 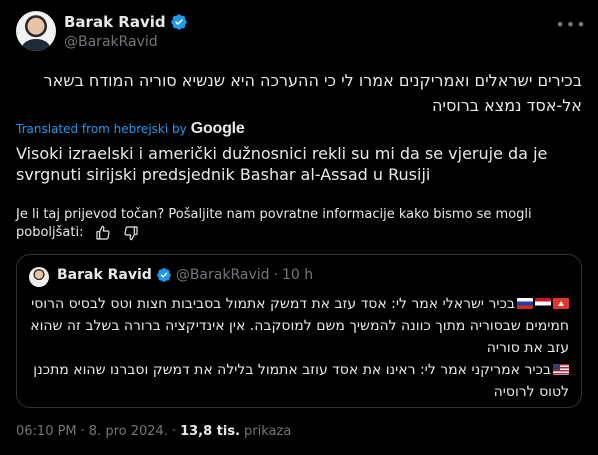 I want to click on translation-attribution: Translated from hebrejski by Google, so click(x=130, y=129).